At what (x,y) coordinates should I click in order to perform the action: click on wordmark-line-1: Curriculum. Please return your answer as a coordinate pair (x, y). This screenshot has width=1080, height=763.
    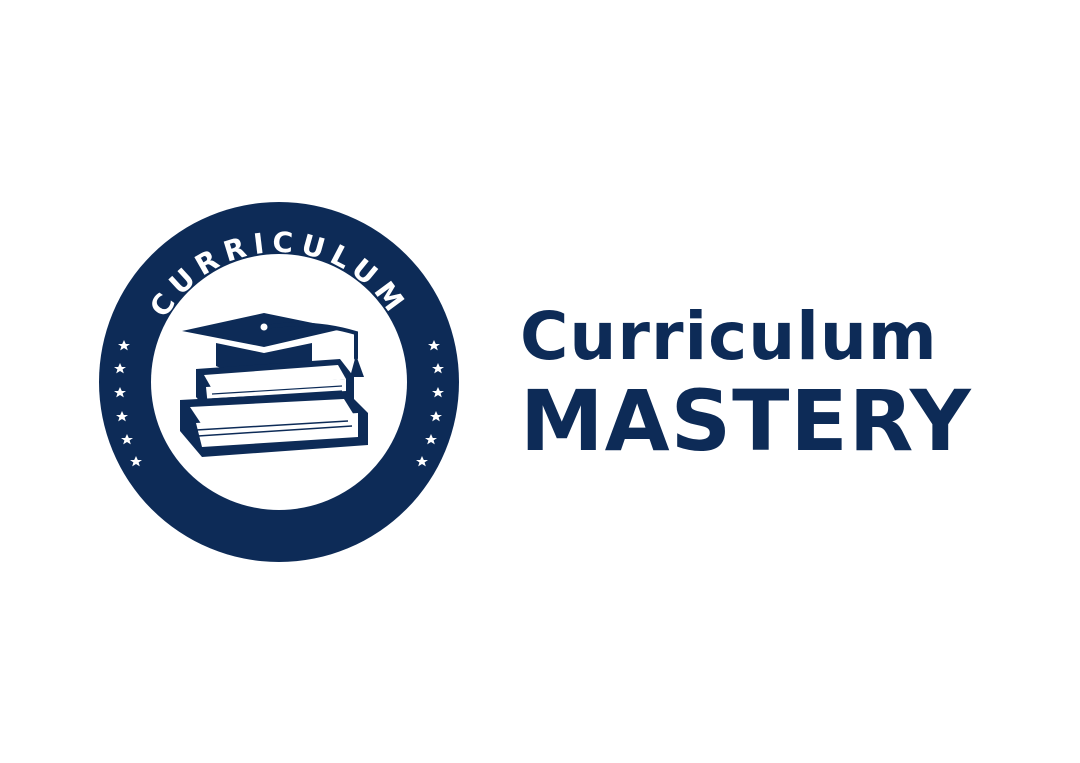
    Looking at the image, I should click on (729, 336).